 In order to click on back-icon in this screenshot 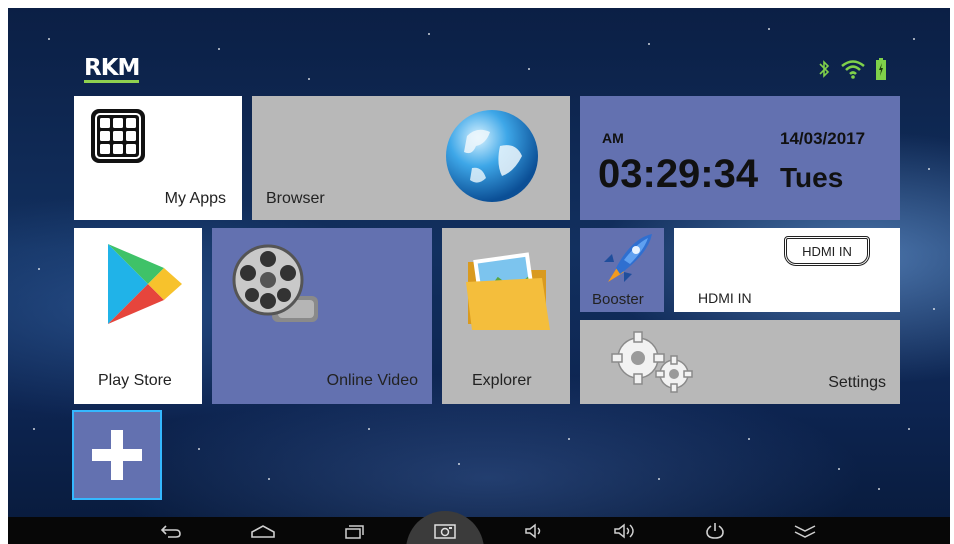, I will do `click(170, 531)`.